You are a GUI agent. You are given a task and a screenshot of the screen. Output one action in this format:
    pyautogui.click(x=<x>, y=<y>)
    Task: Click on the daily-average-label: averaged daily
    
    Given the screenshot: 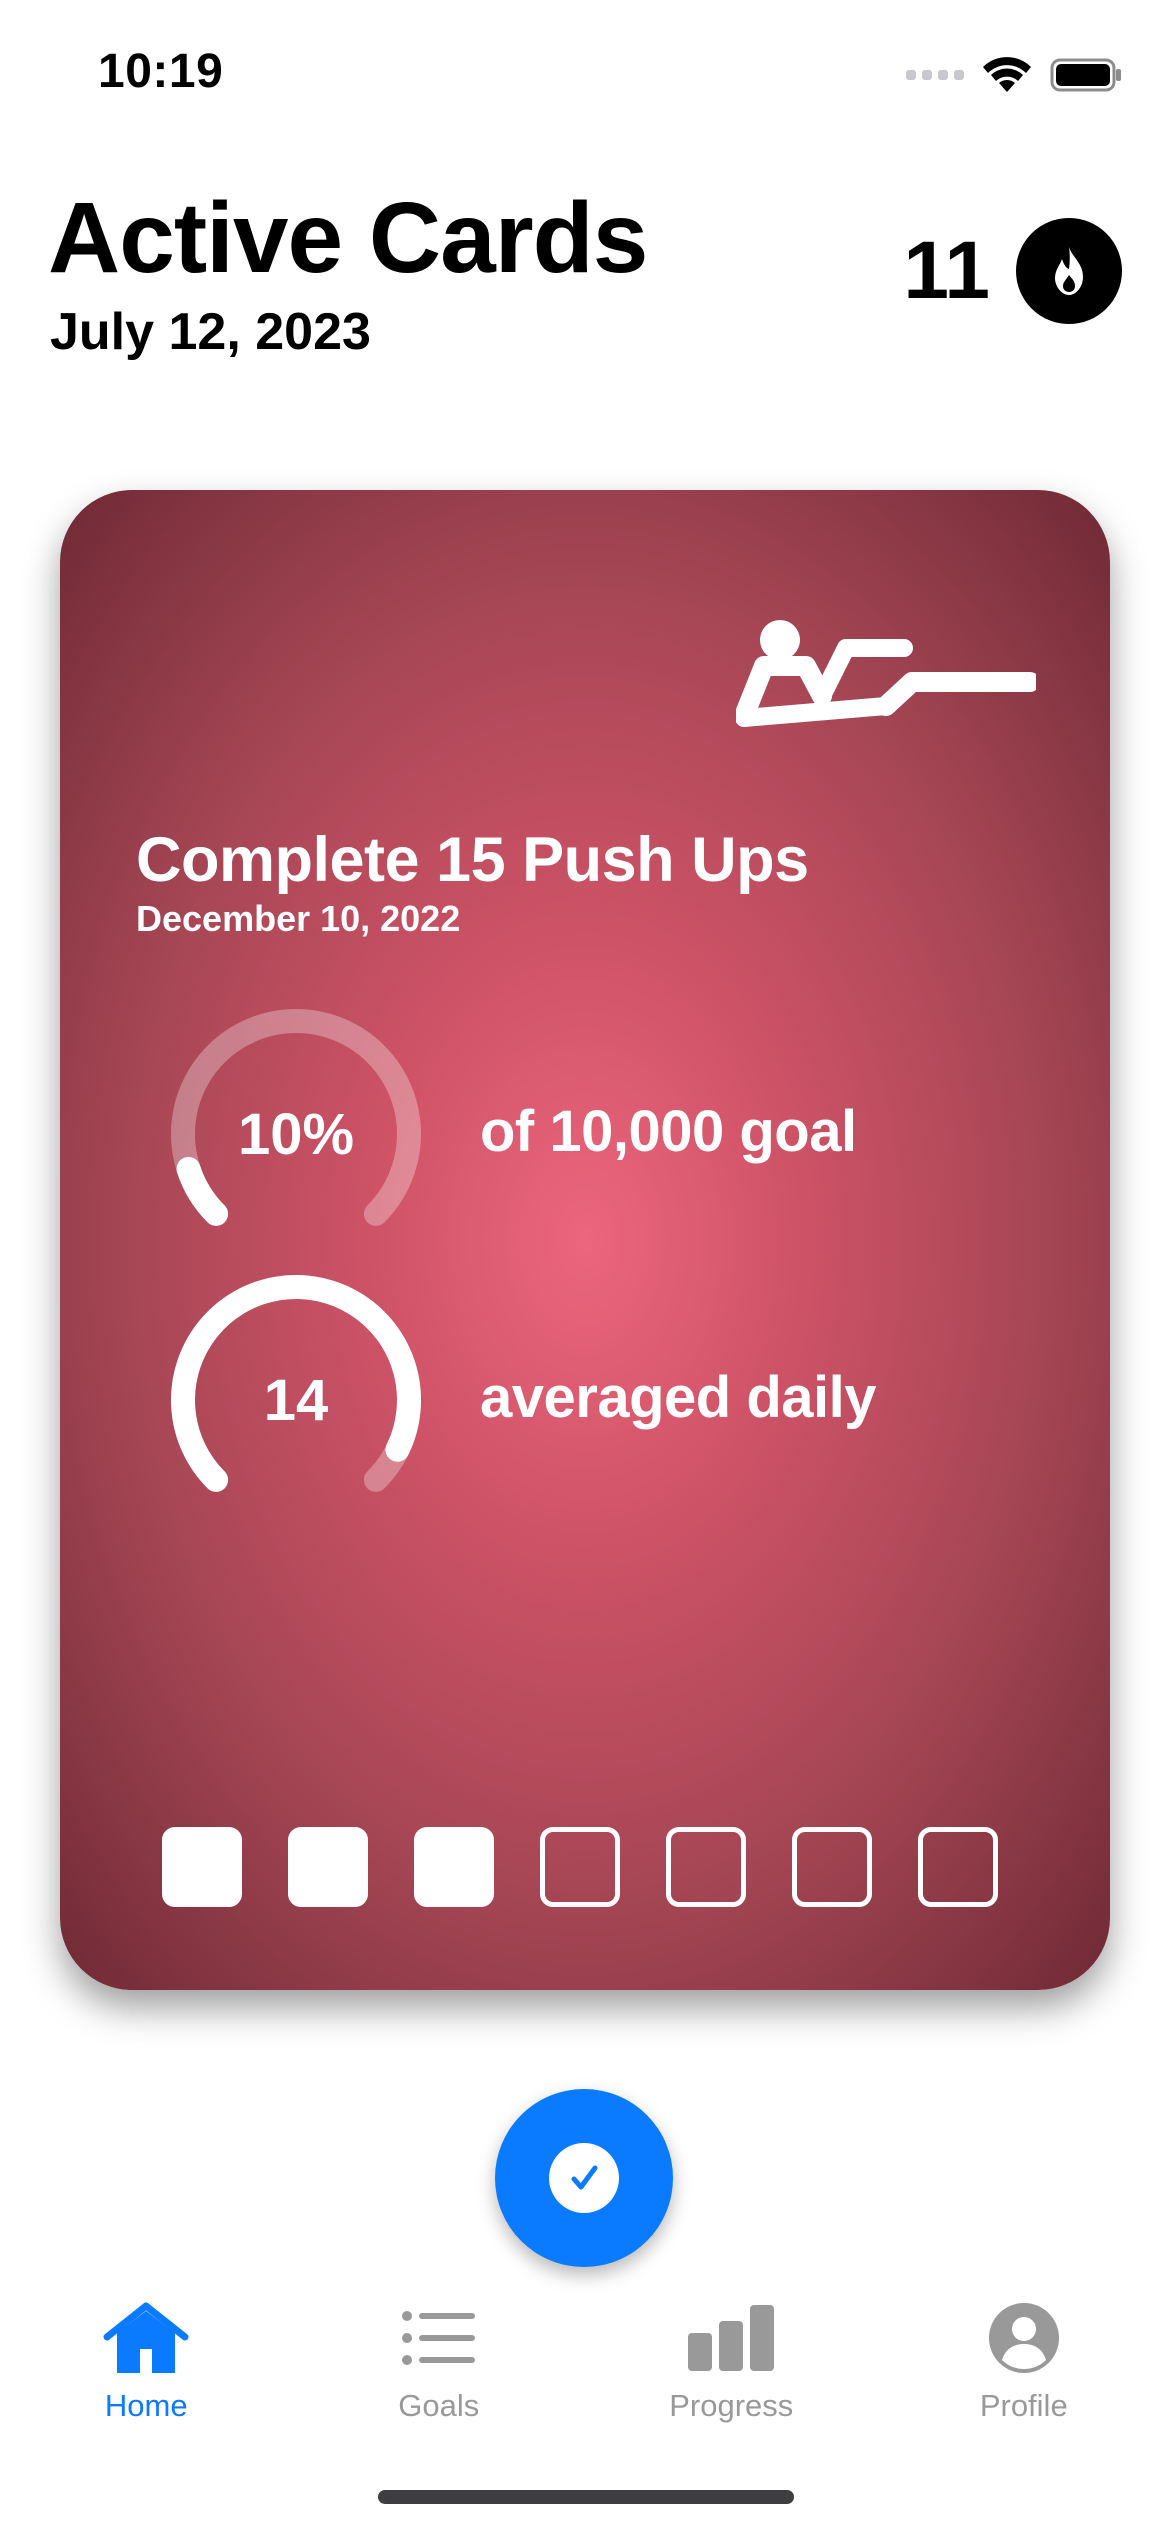 What is the action you would take?
    pyautogui.click(x=678, y=1397)
    